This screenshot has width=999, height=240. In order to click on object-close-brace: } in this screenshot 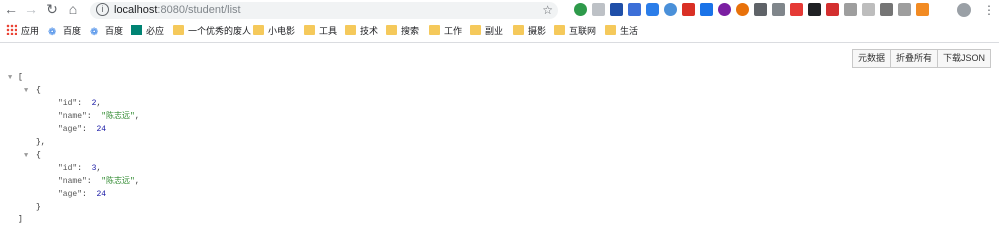, I will do `click(38, 207)`.